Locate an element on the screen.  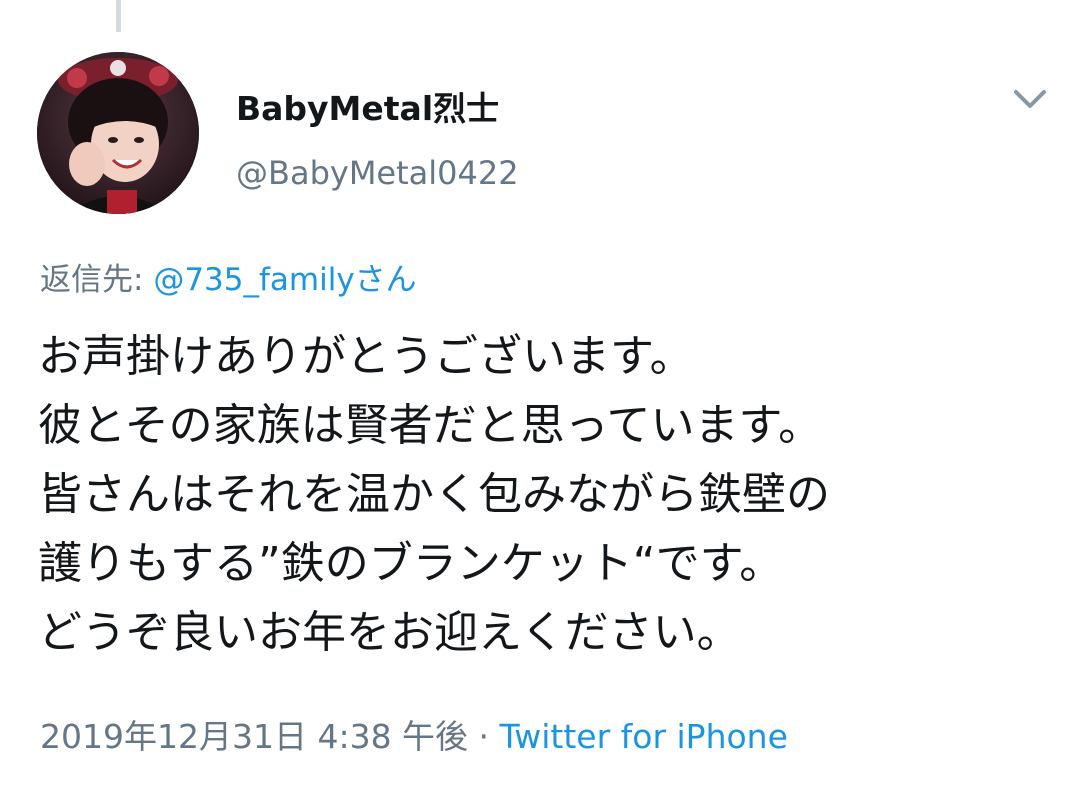
chevron-down-icon is located at coordinates (1030, 98).